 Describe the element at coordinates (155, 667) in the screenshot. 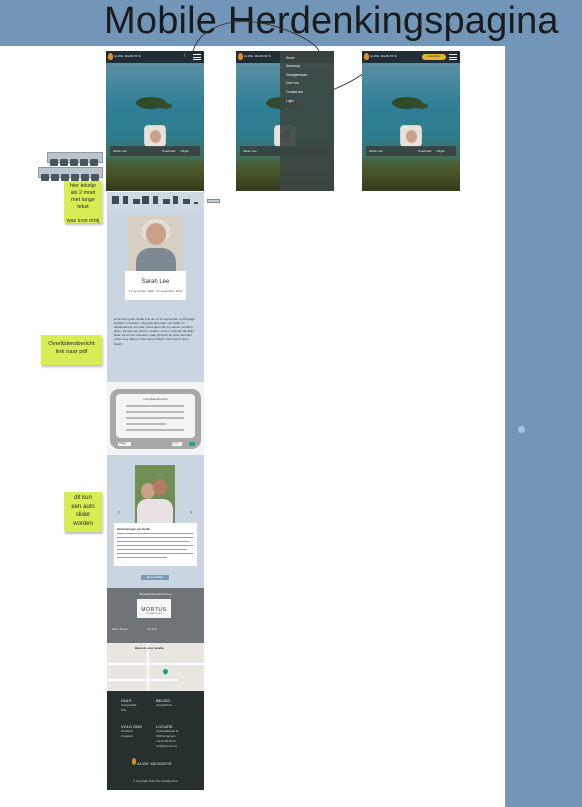

I see `location-map: Bezoek onze locatie` at that location.